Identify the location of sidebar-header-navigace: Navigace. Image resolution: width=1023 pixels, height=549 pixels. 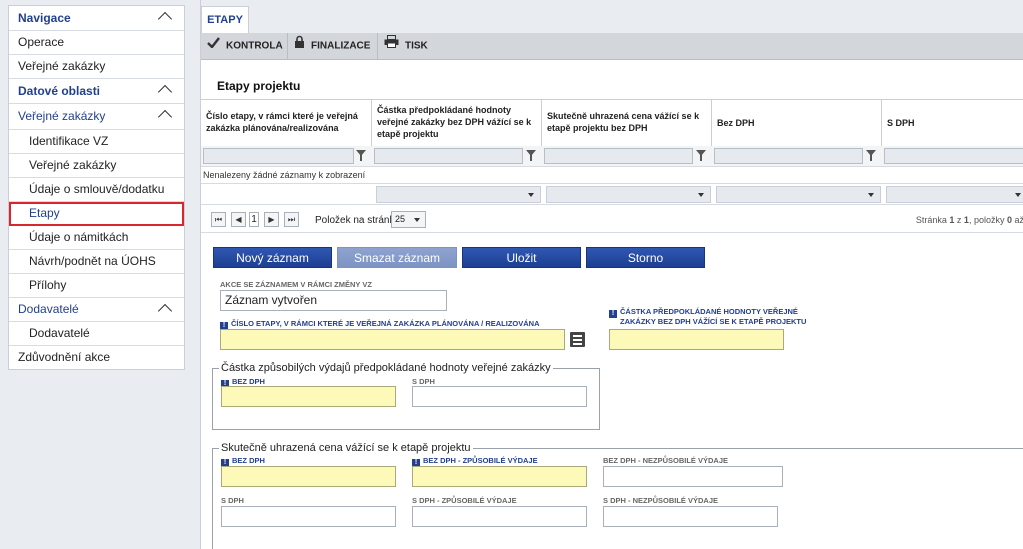
(96, 18).